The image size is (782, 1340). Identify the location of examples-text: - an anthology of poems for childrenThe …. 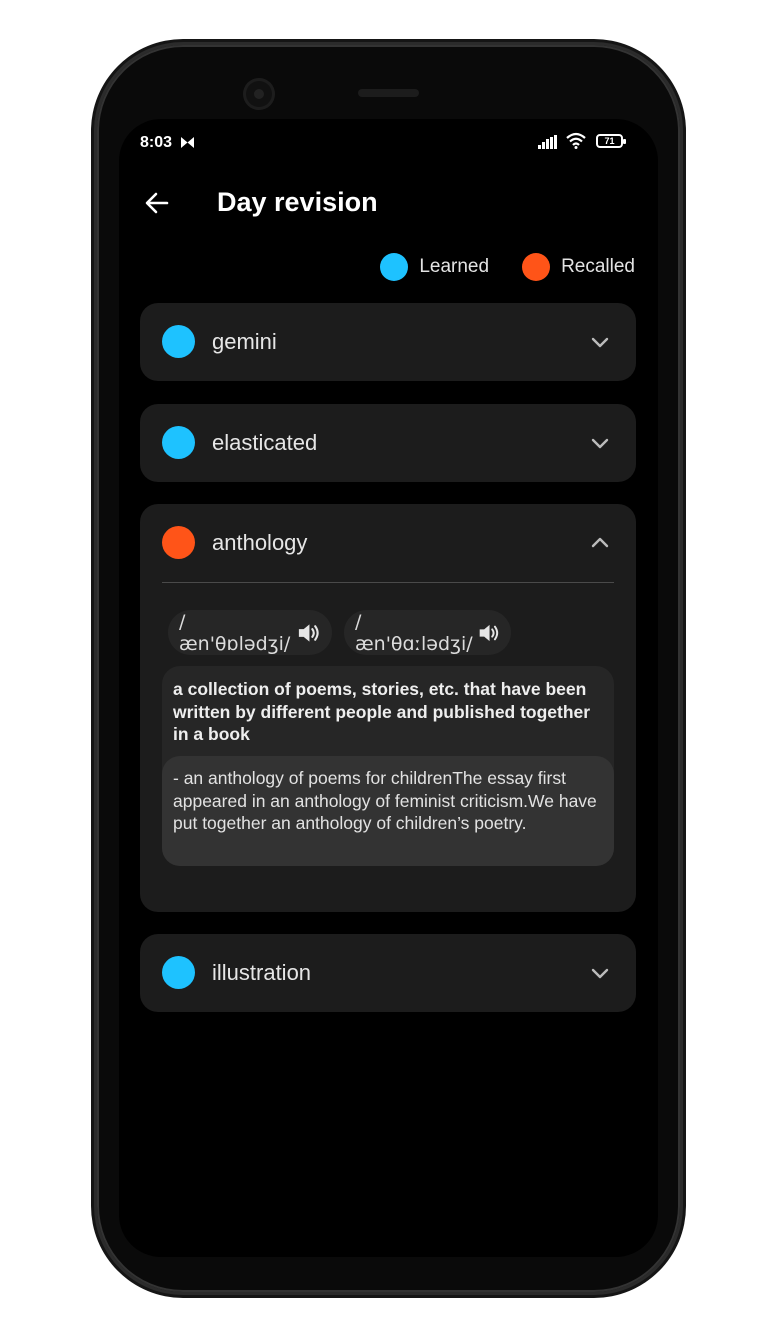
(385, 800).